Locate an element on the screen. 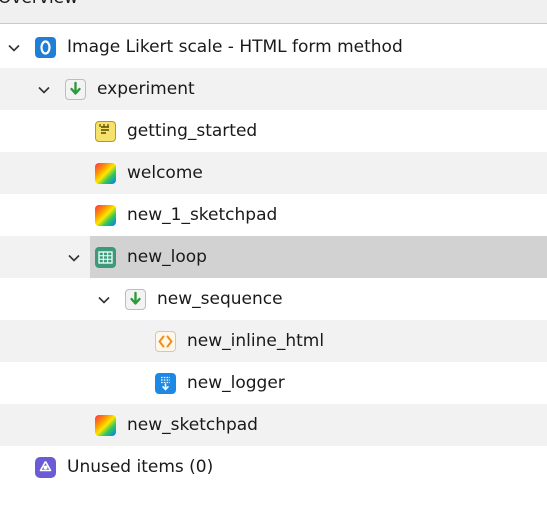 The image size is (547, 522). tree-item-label: welcome is located at coordinates (165, 173).